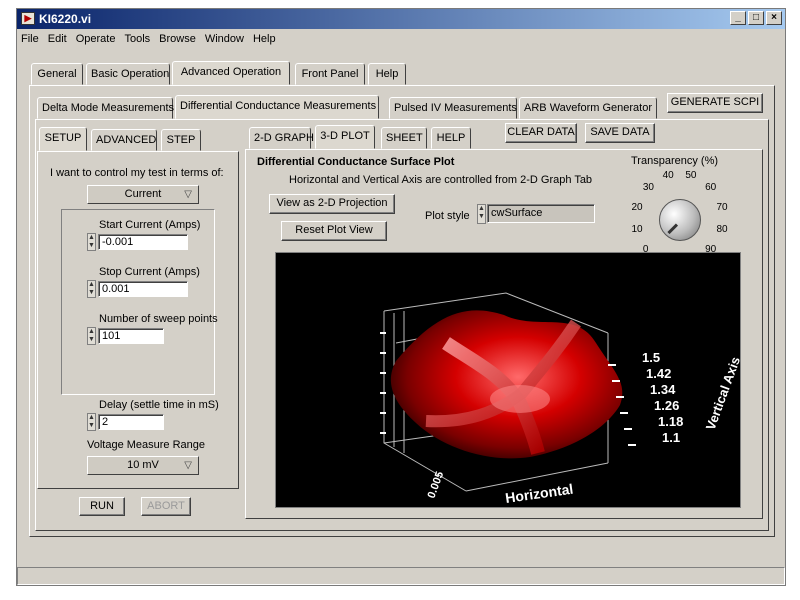 This screenshot has width=800, height=600. I want to click on status-bar, so click(401, 576).